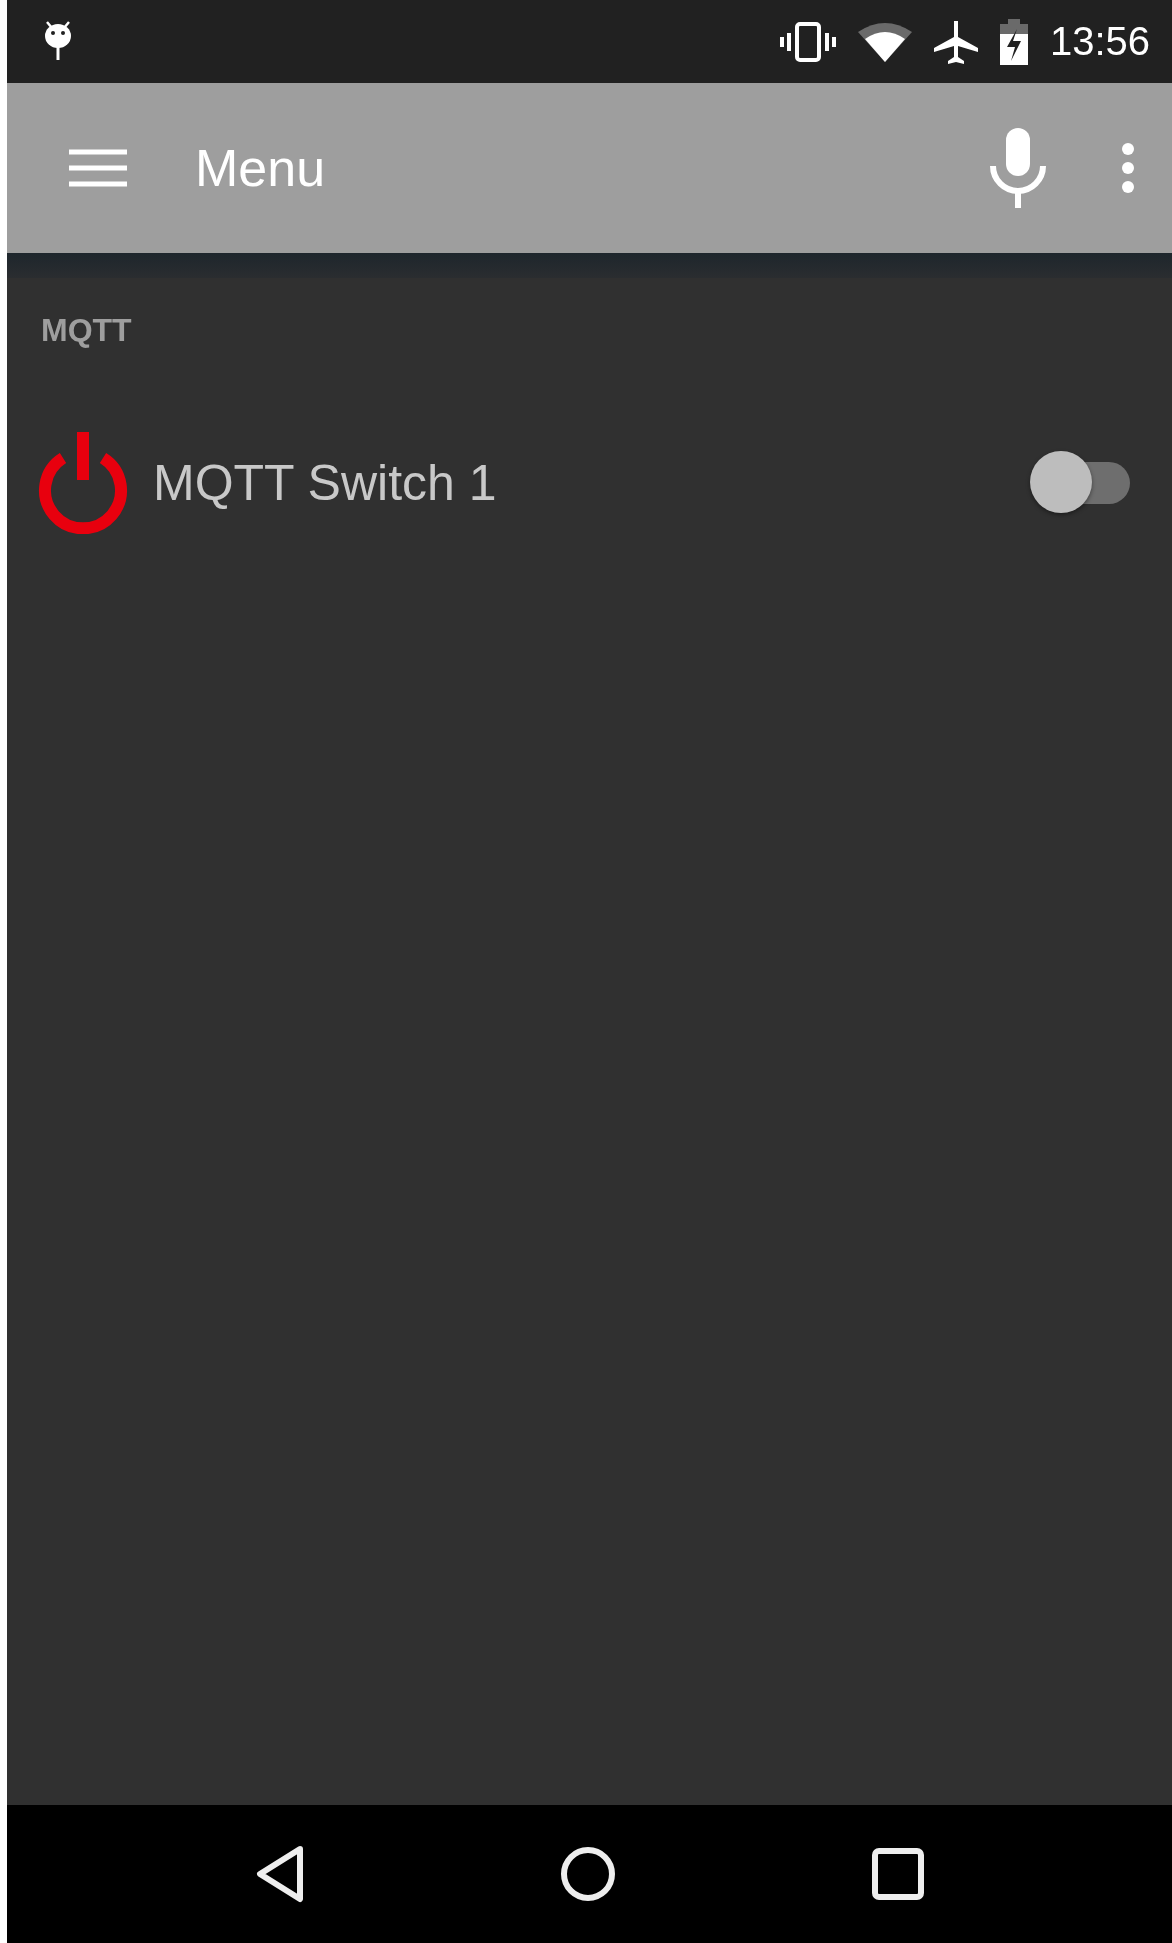  Describe the element at coordinates (1013, 41) in the screenshot. I see `battery-charging-icon` at that location.